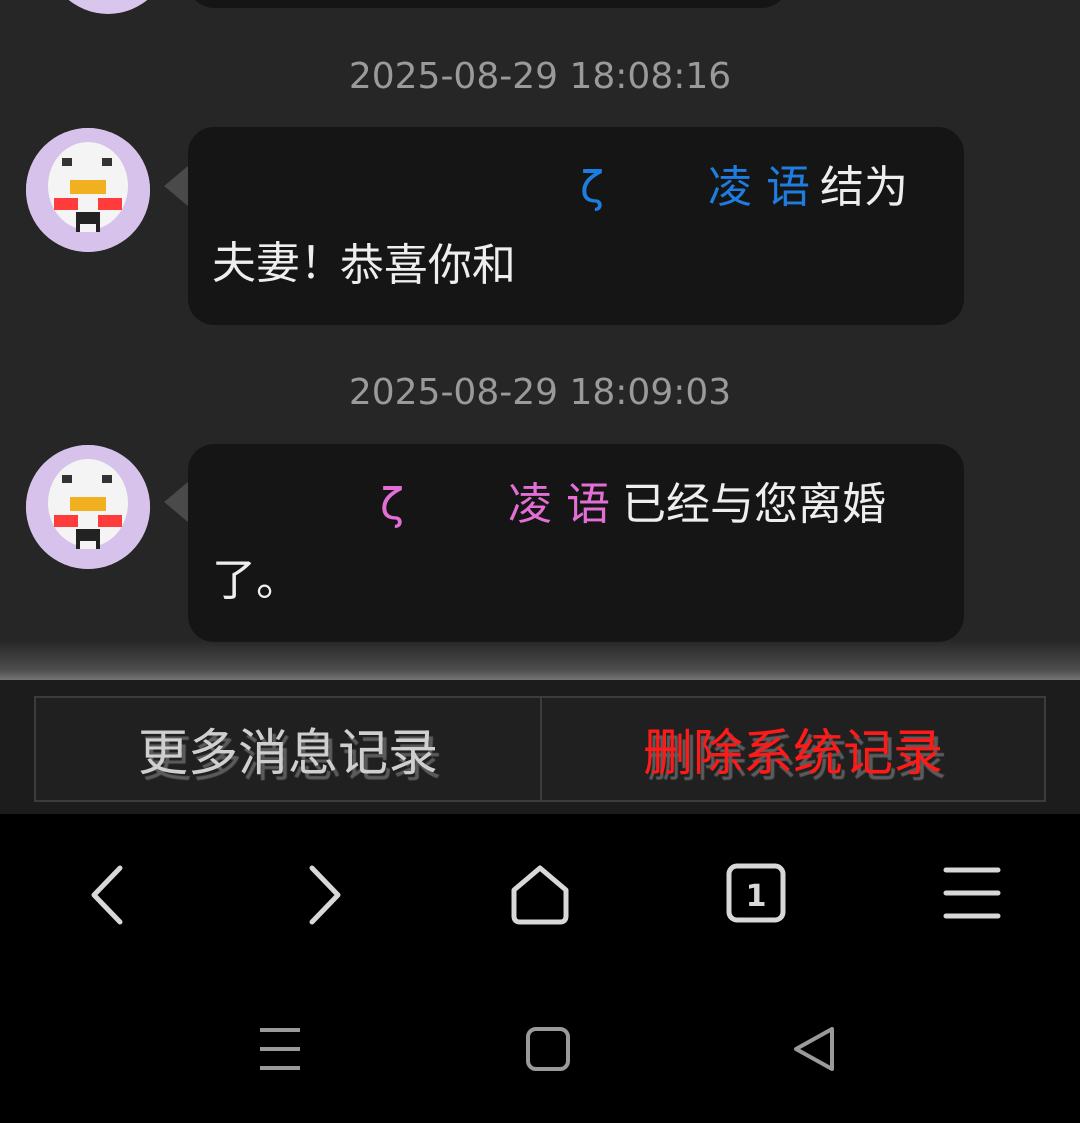  I want to click on browser-toolbar: 1, so click(540, 894).